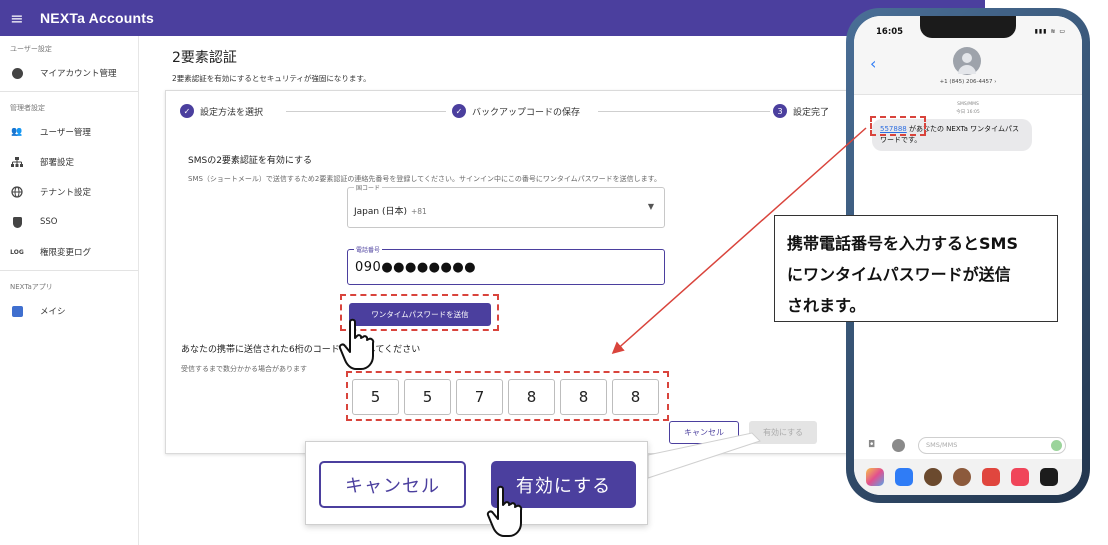 The image size is (1108, 545). I want to click on phone-clock: 16:05, so click(890, 32).